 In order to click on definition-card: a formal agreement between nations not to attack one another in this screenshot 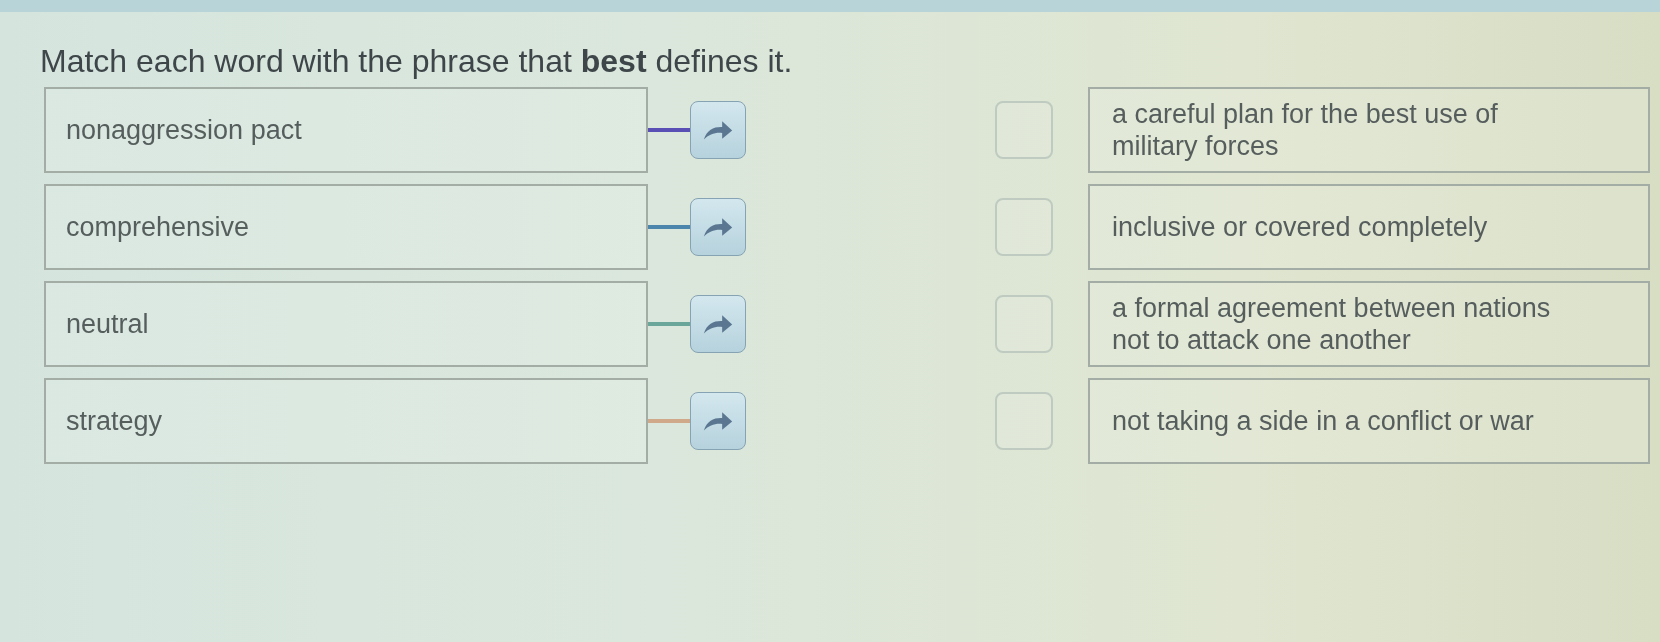, I will do `click(1369, 324)`.